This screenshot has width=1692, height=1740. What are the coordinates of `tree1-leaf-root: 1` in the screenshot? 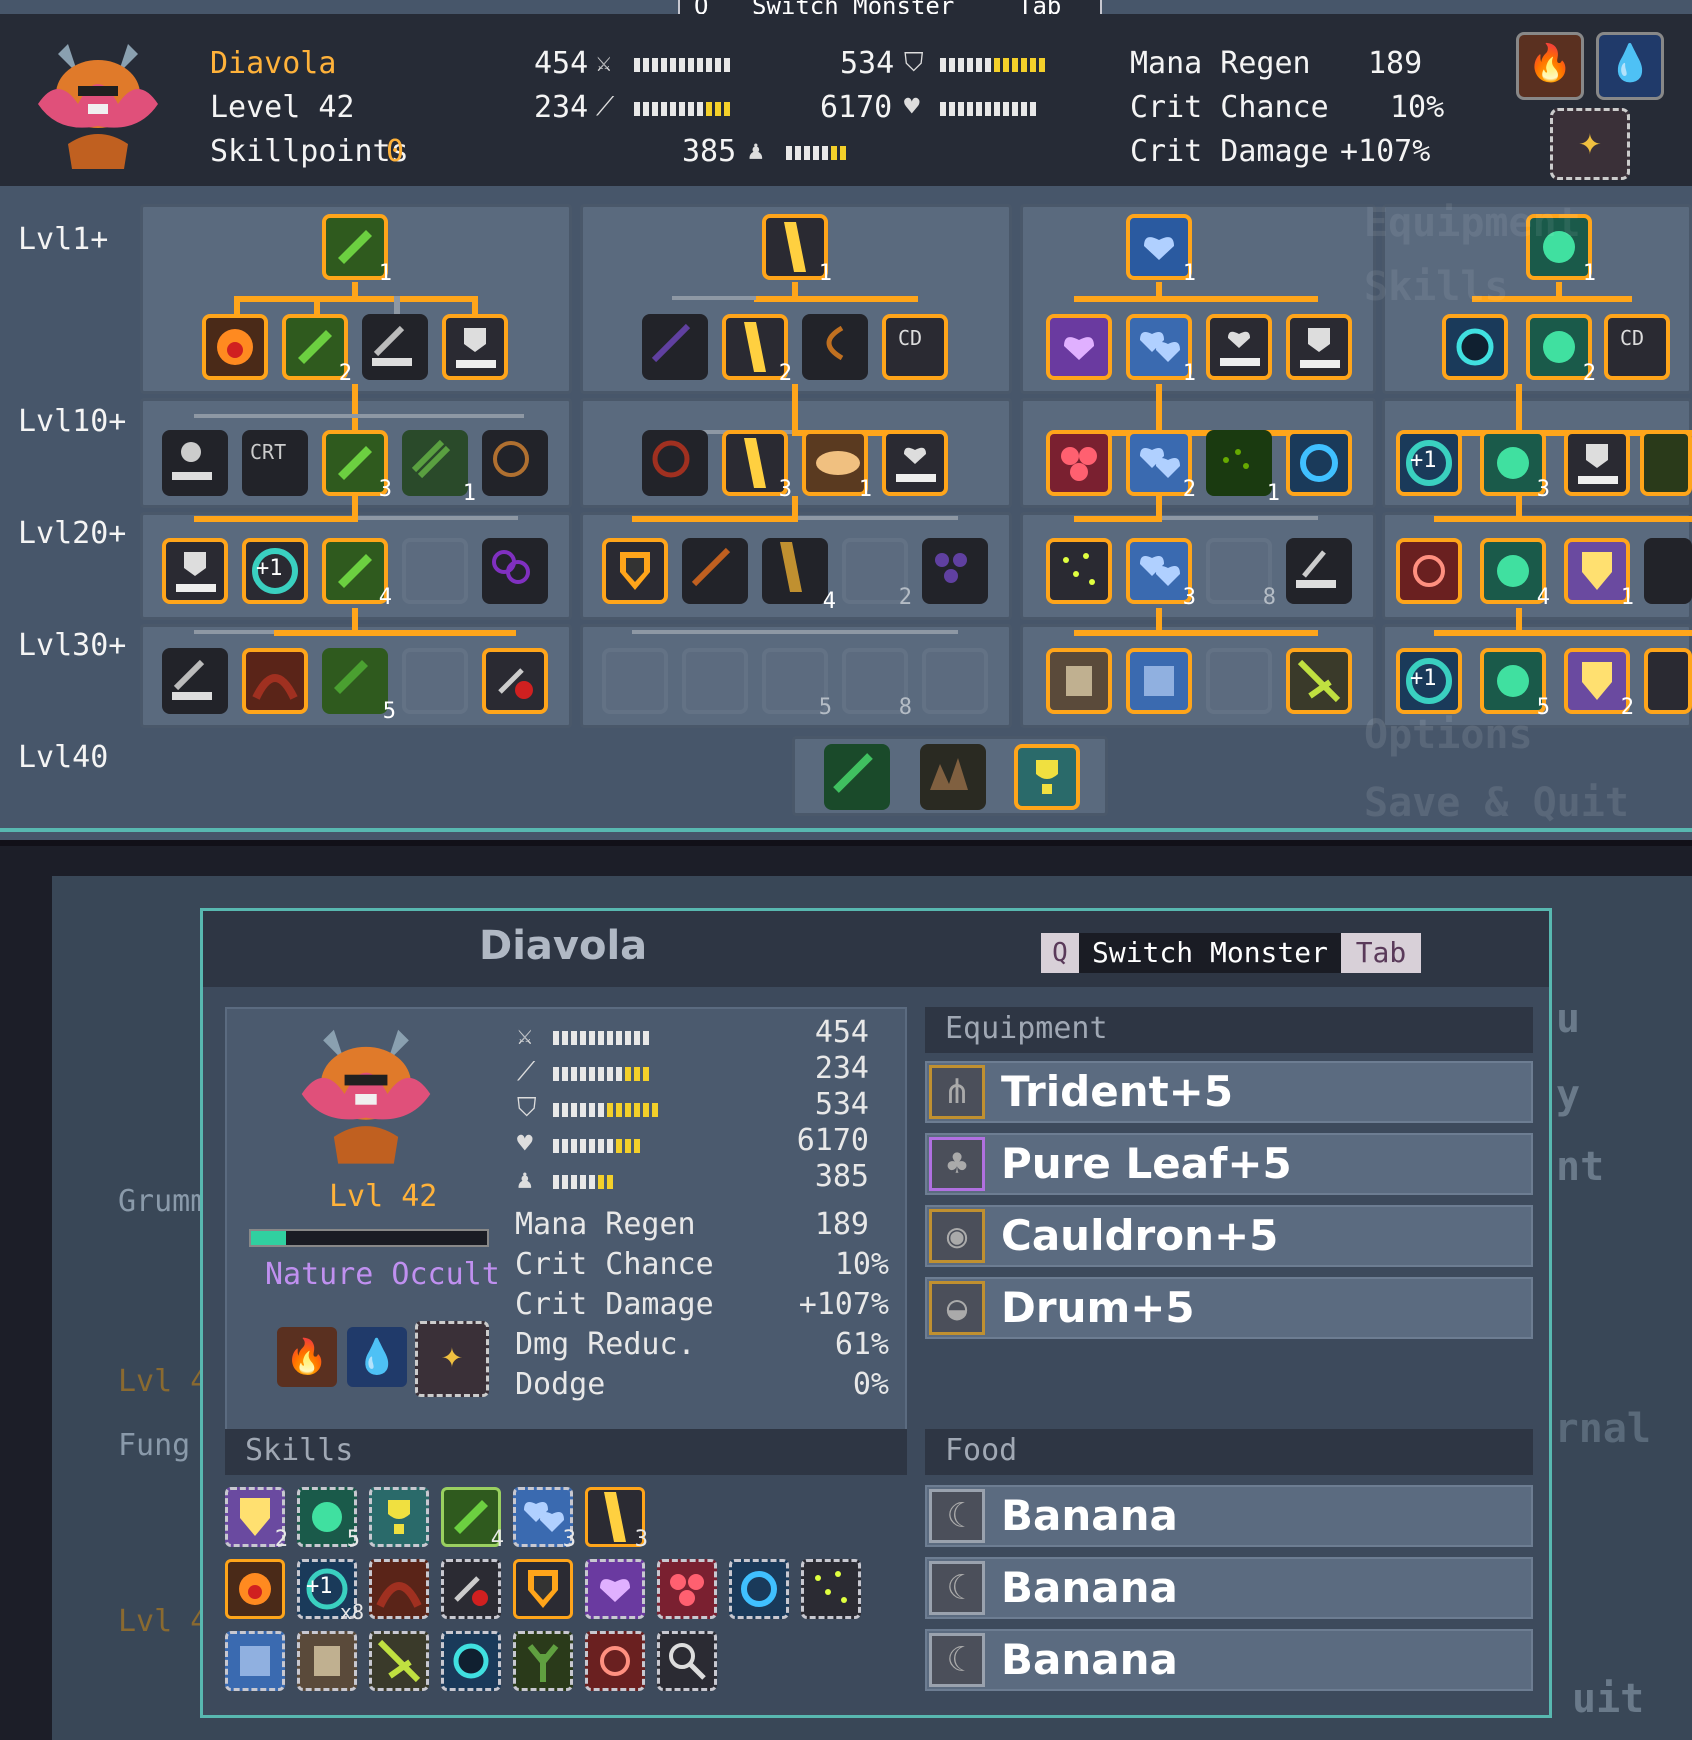 It's located at (357, 250).